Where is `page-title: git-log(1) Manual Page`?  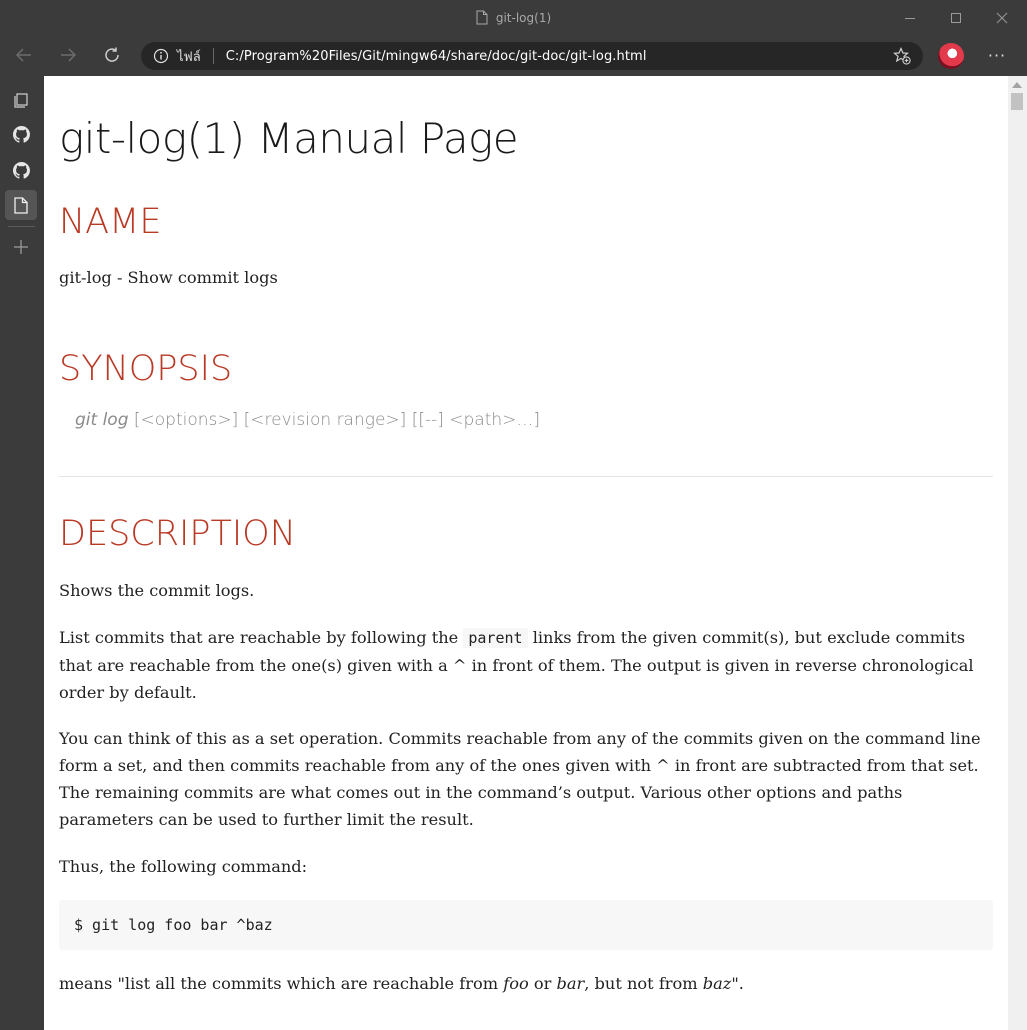
page-title: git-log(1) Manual Page is located at coordinates (289, 138).